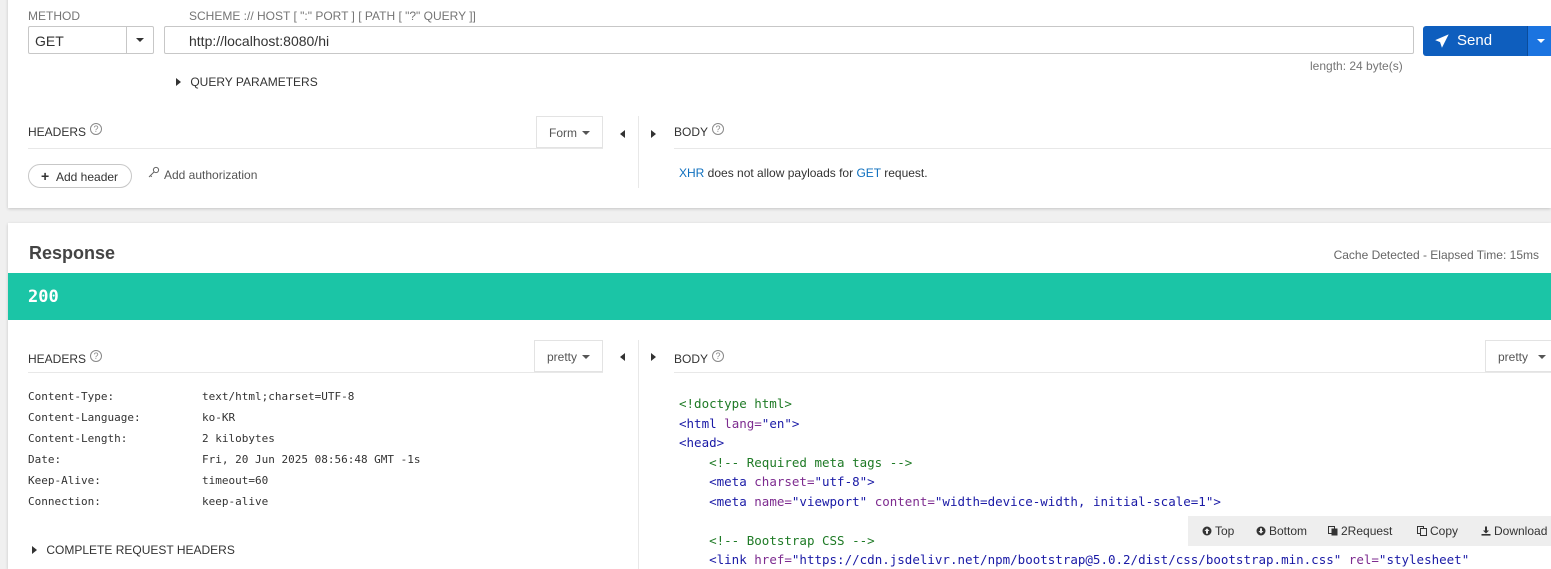  I want to click on complete-request-headers-toggle: COMPLETE REQUEST HEADERS, so click(133, 550).